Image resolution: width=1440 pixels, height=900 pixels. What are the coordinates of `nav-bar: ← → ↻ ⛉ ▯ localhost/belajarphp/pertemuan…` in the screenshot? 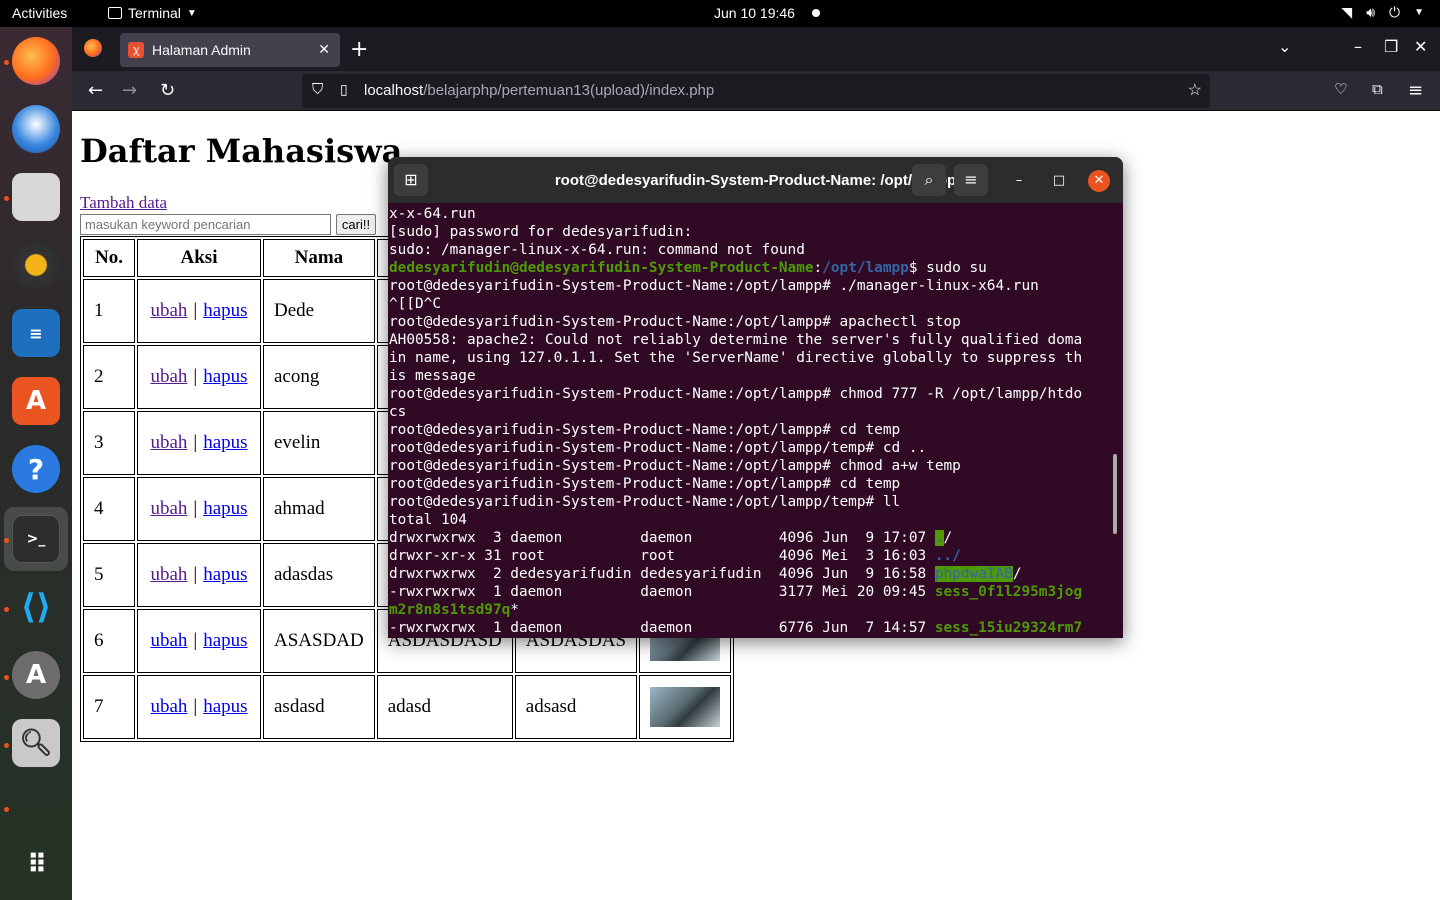 It's located at (756, 91).